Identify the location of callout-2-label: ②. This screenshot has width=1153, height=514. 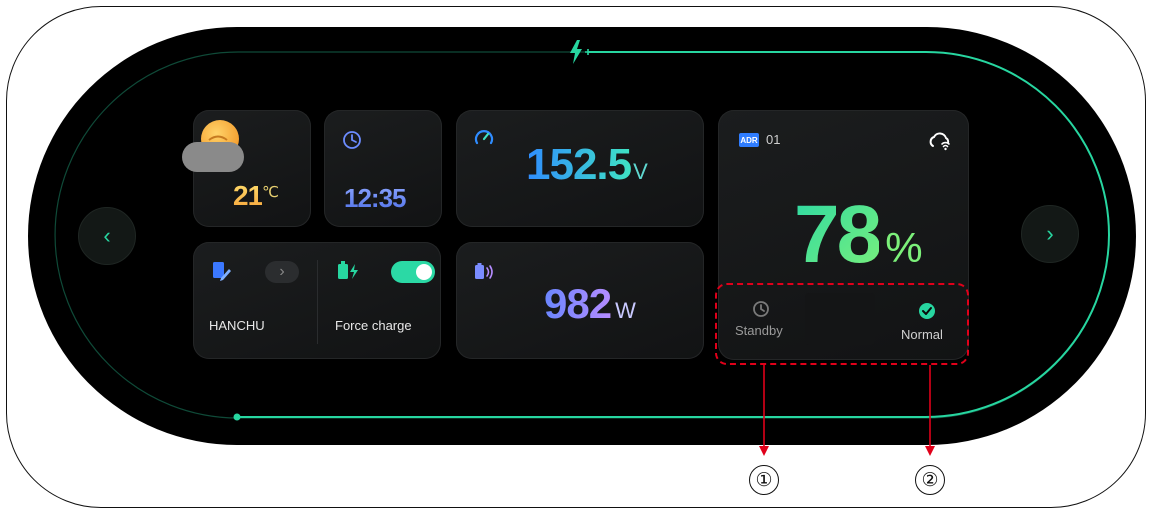
(930, 480).